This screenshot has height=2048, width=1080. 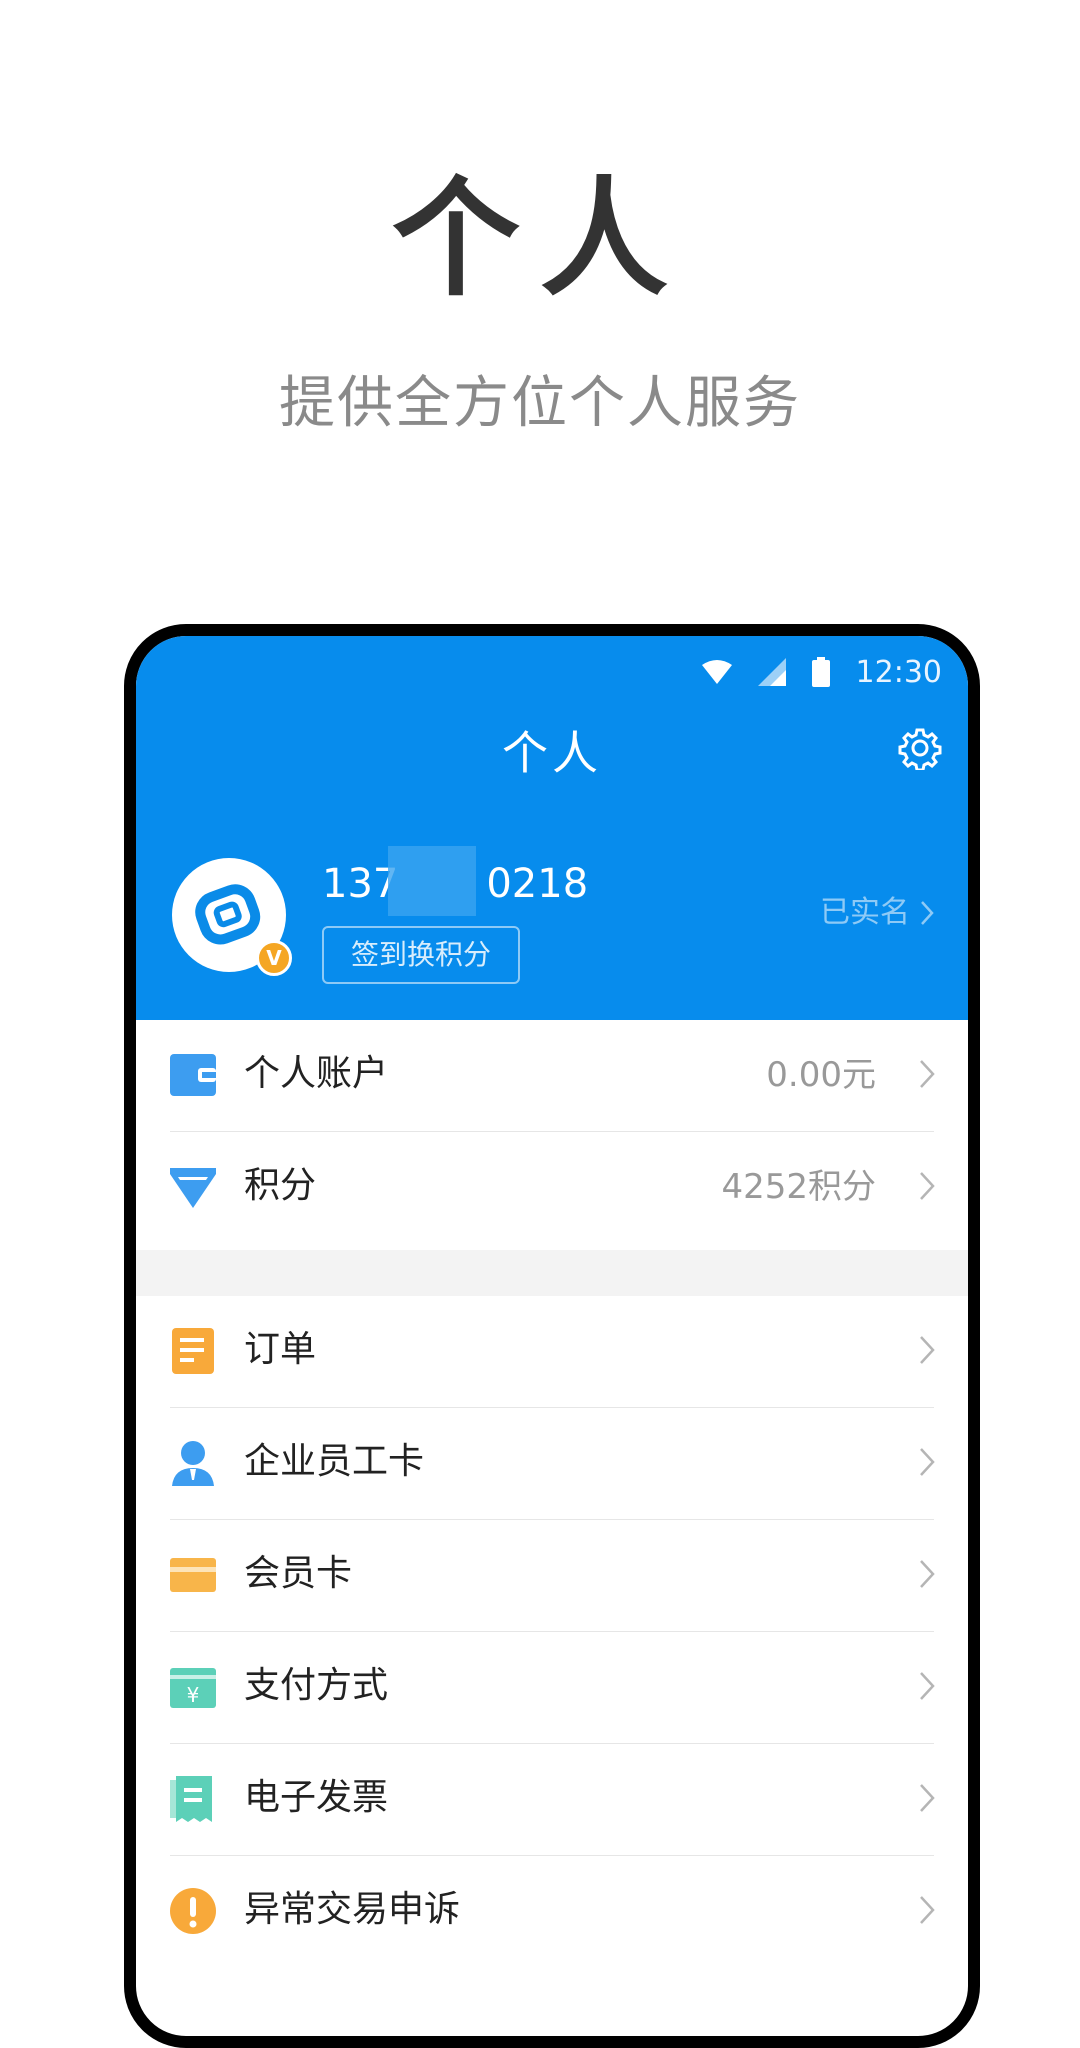 I want to click on battery-icon, so click(x=820, y=672).